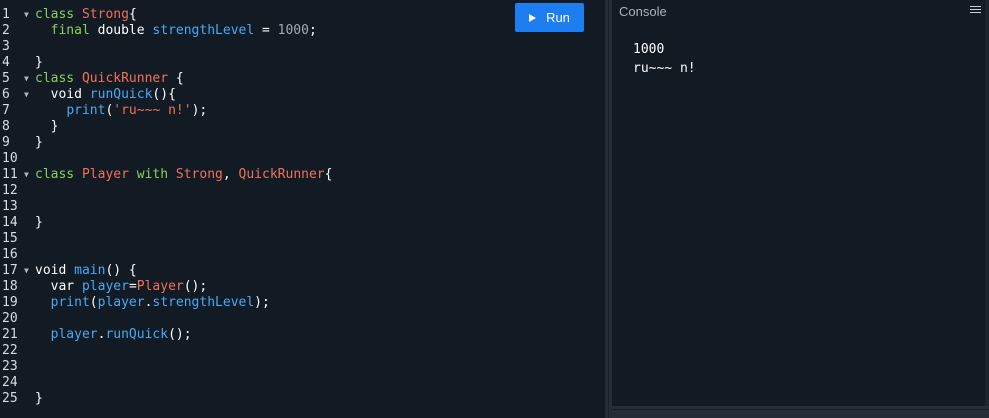  I want to click on panel-splitter, so click(608, 209).